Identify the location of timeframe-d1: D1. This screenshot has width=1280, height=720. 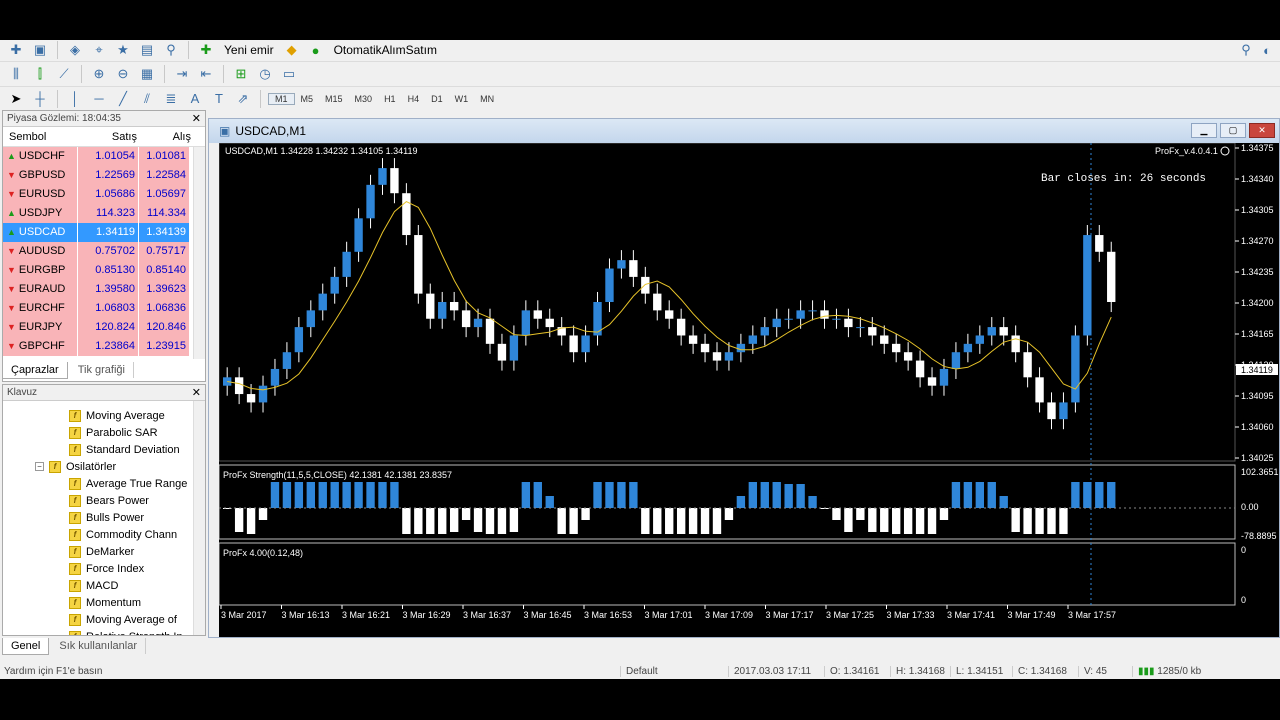
(437, 99).